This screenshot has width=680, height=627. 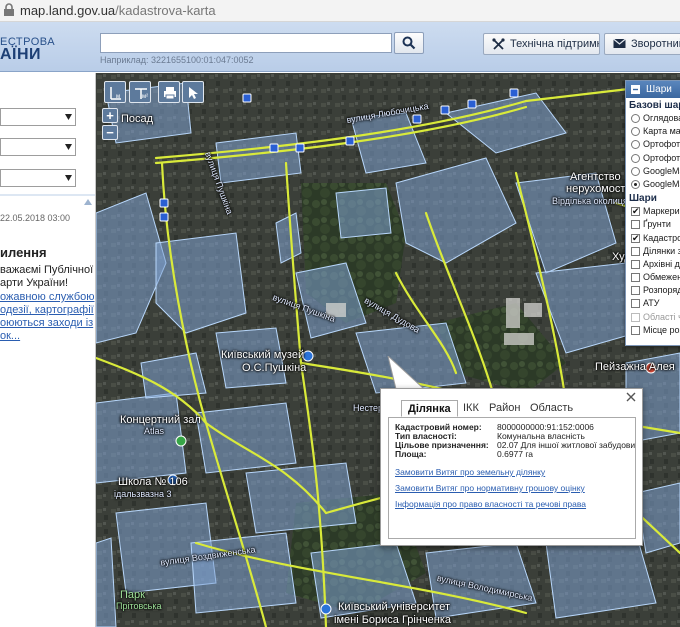 I want to click on cadastral-search-input, so click(x=246, y=43).